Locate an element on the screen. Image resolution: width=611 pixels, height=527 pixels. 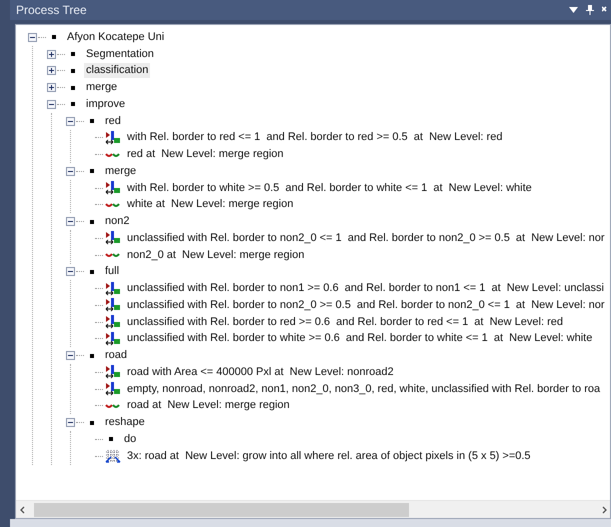
tree-item: with Rel. border to red <= 1 and Rel. border to red >= 0.5 at New Level: red is located at coordinates (314, 138).